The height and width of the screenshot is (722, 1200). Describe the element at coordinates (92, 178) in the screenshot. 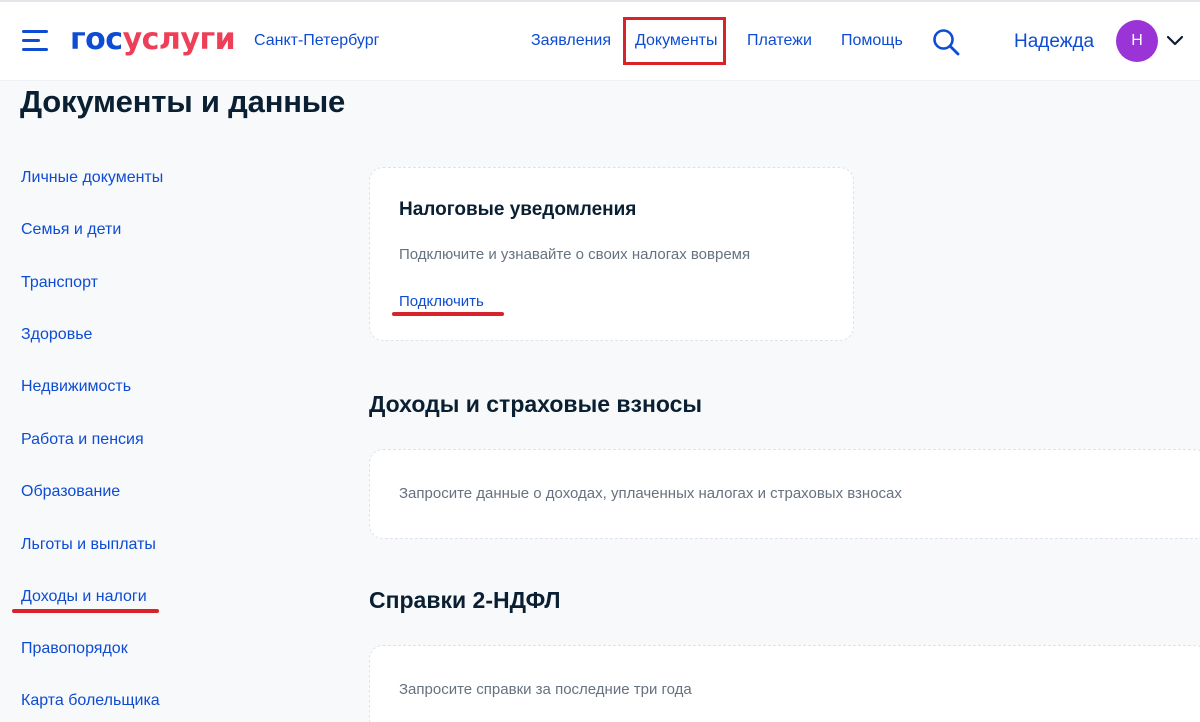

I see `sidebar-item-personal-documents: Личные документы` at that location.